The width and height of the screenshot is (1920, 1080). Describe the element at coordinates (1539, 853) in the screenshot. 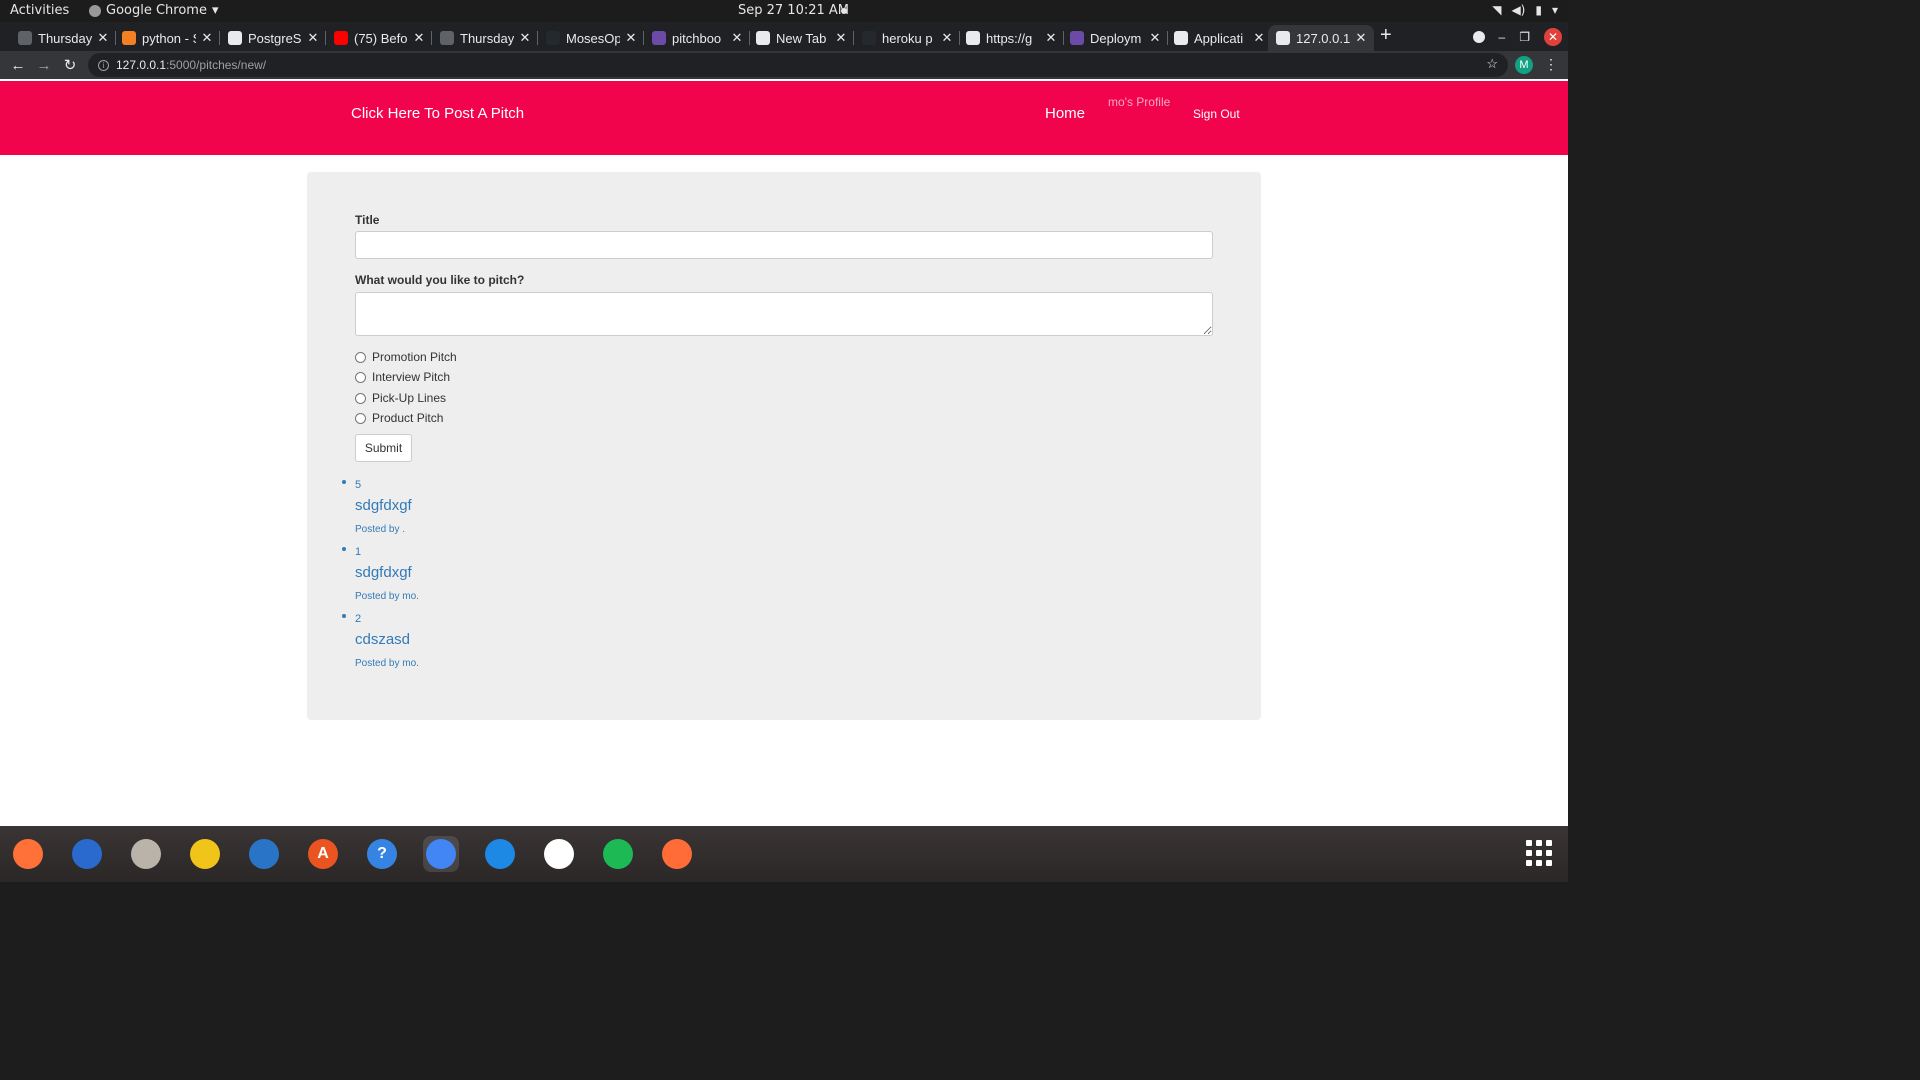

I see `show-applications-icon` at that location.